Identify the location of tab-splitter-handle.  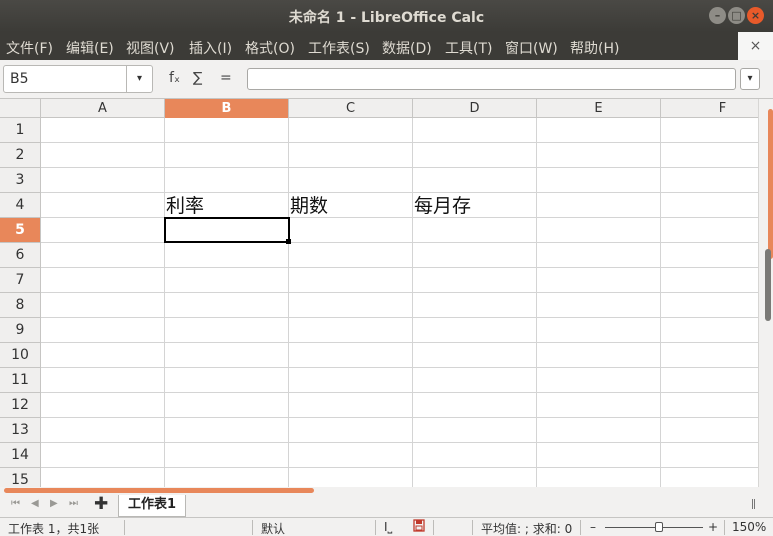
(753, 504).